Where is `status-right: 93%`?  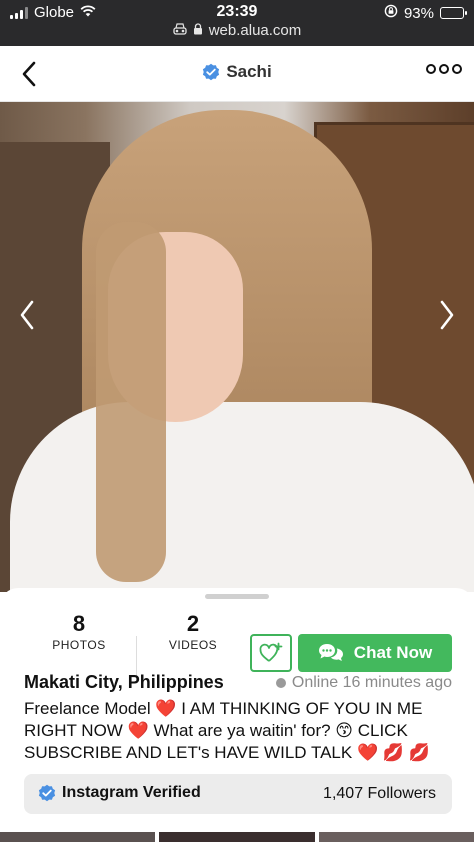
status-right: 93% is located at coordinates (425, 13).